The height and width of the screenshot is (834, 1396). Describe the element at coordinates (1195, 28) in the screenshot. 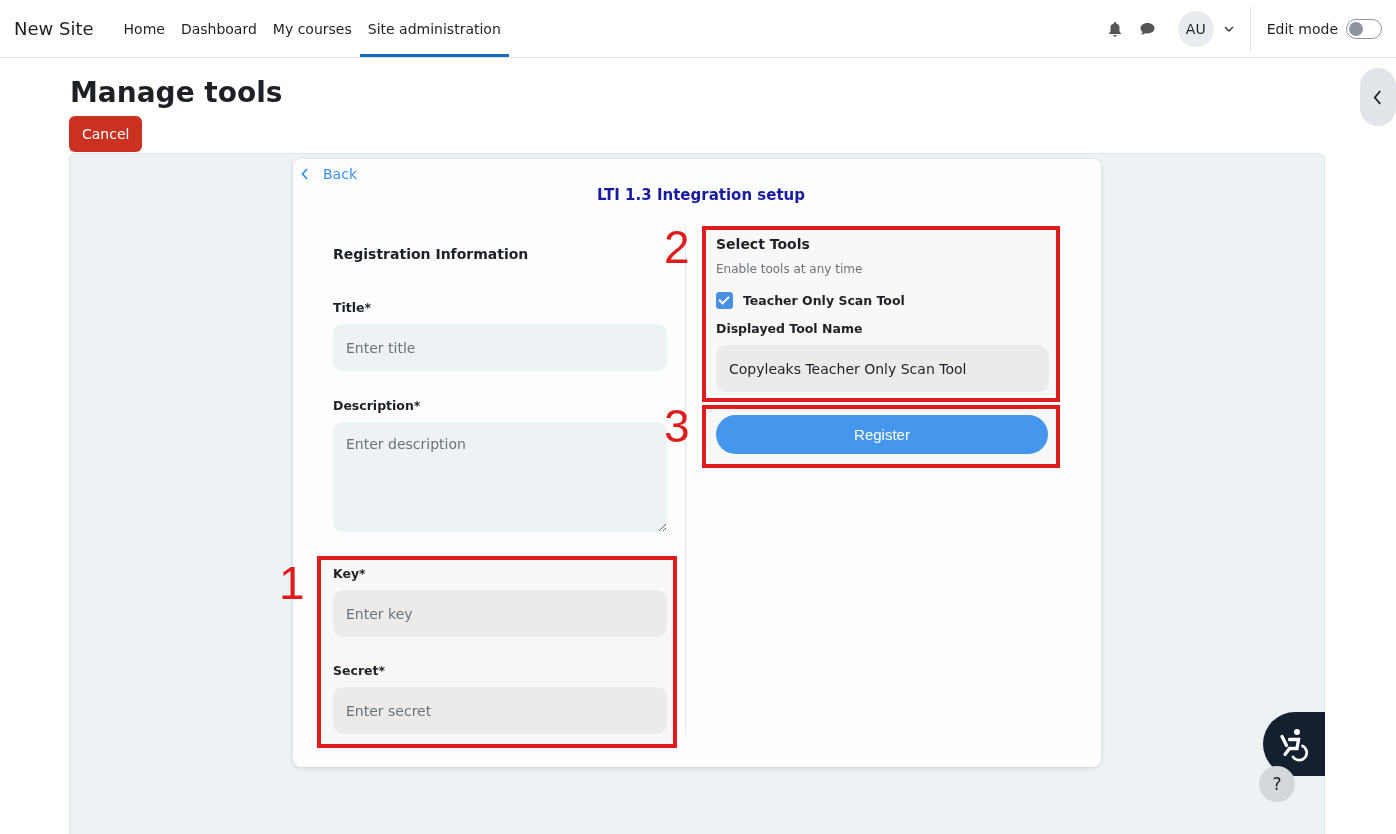

I see `user-avatar: AU` at that location.